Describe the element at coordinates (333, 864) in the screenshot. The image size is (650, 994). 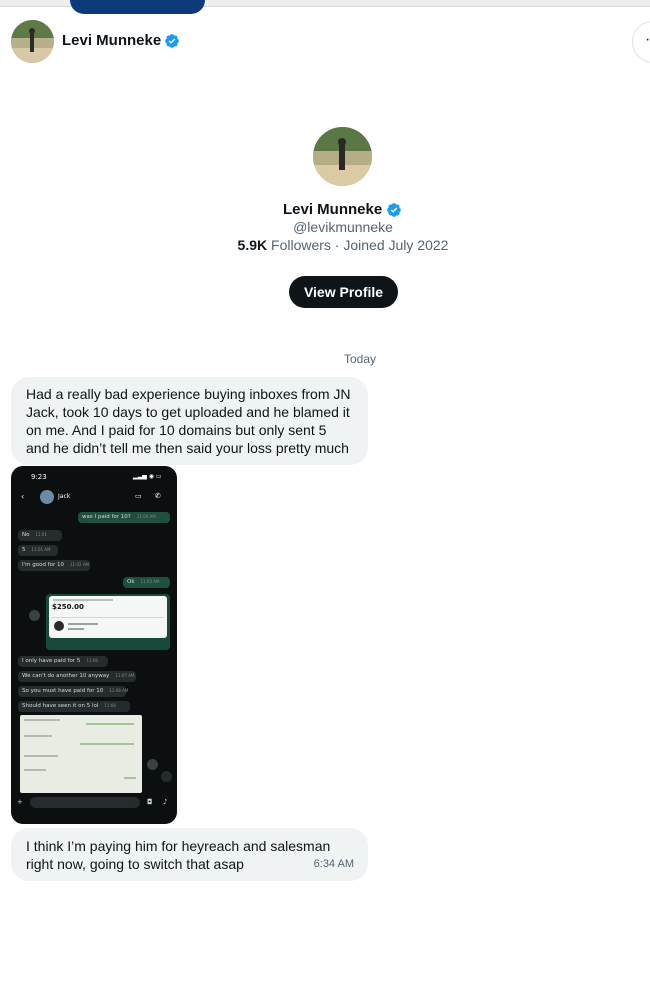
I see `message-timestamp: 6:34 AM` at that location.